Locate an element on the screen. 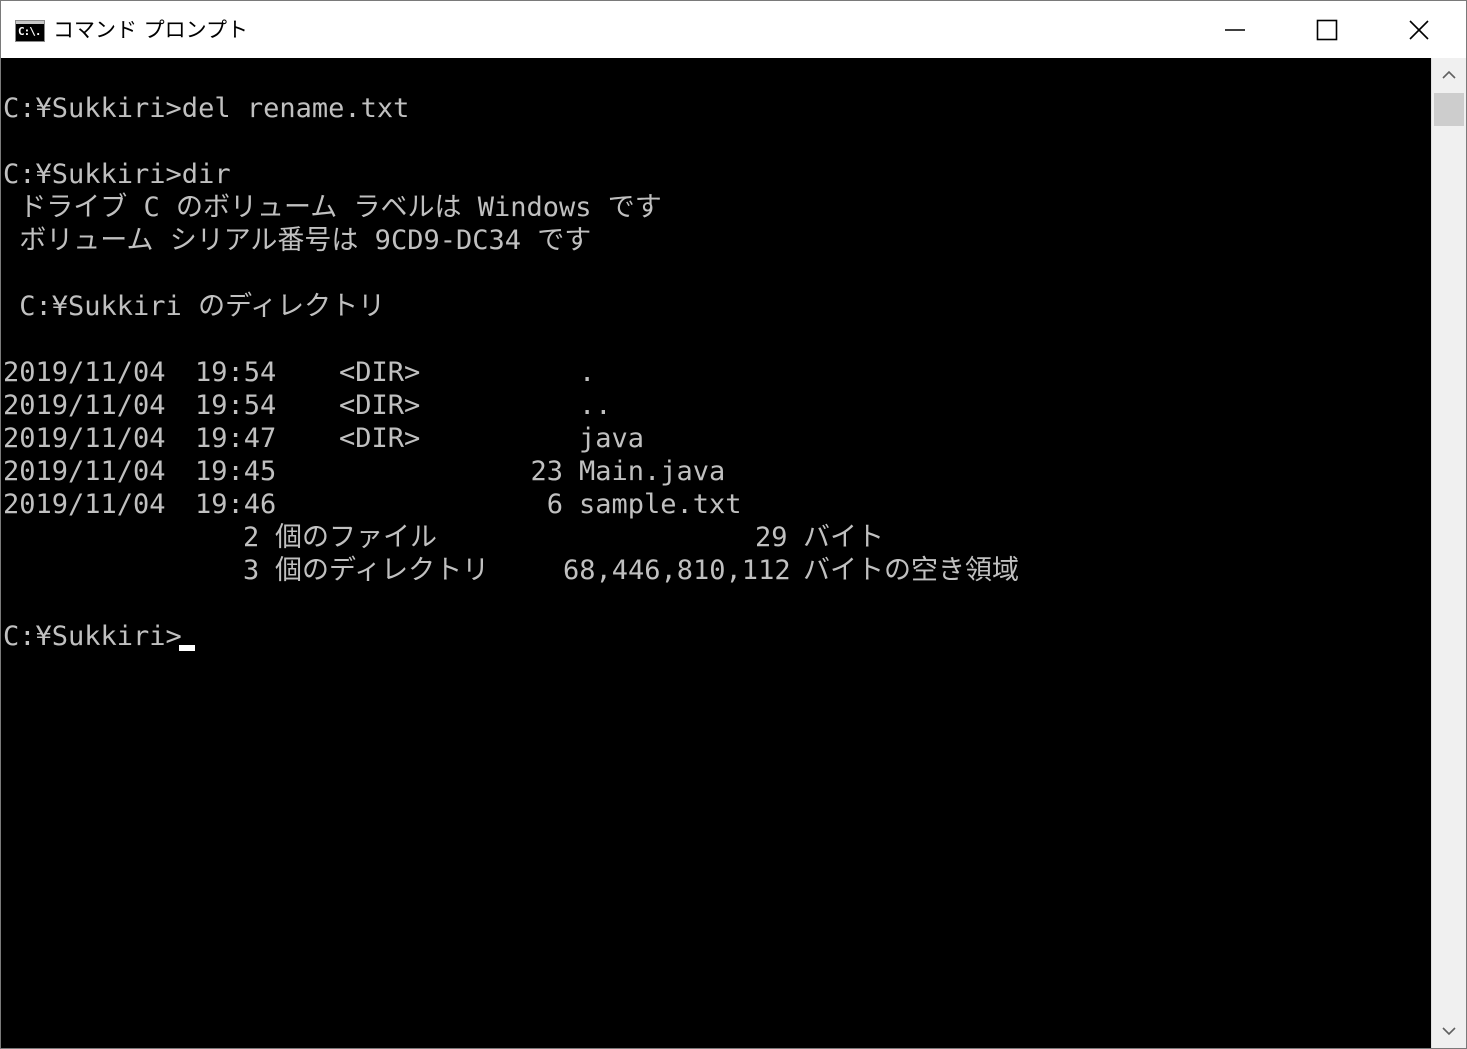  scroll-up-button is located at coordinates (1449, 75).